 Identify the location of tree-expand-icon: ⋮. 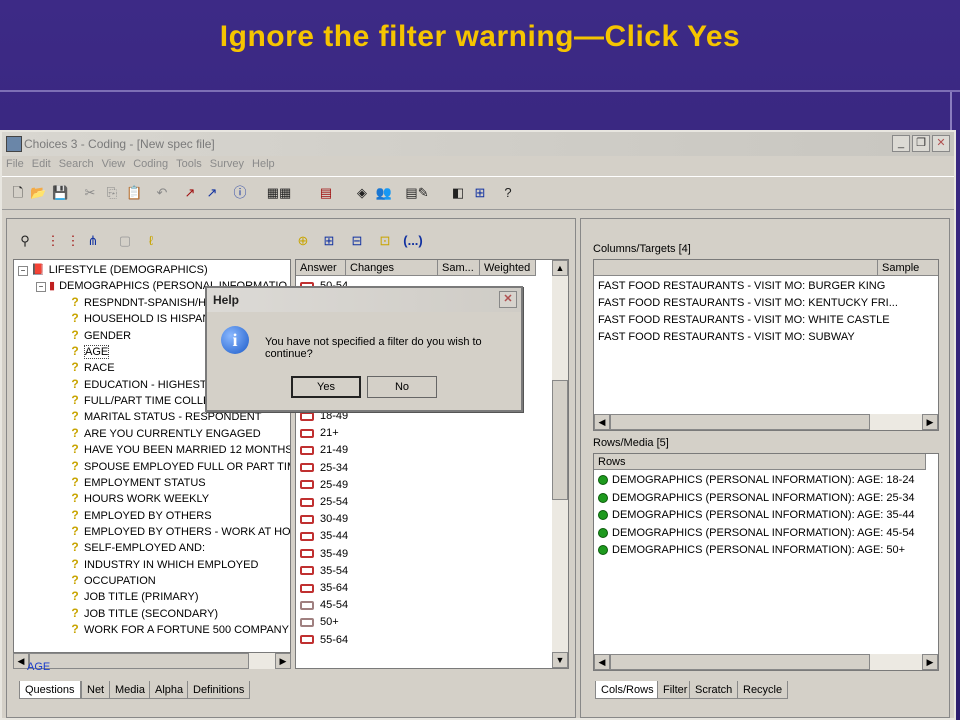
(53, 241).